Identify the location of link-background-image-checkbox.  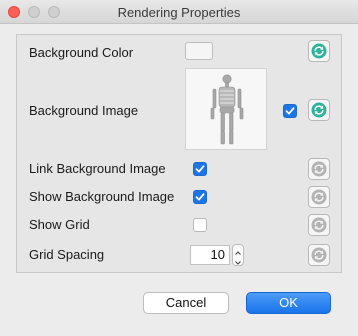
(200, 169).